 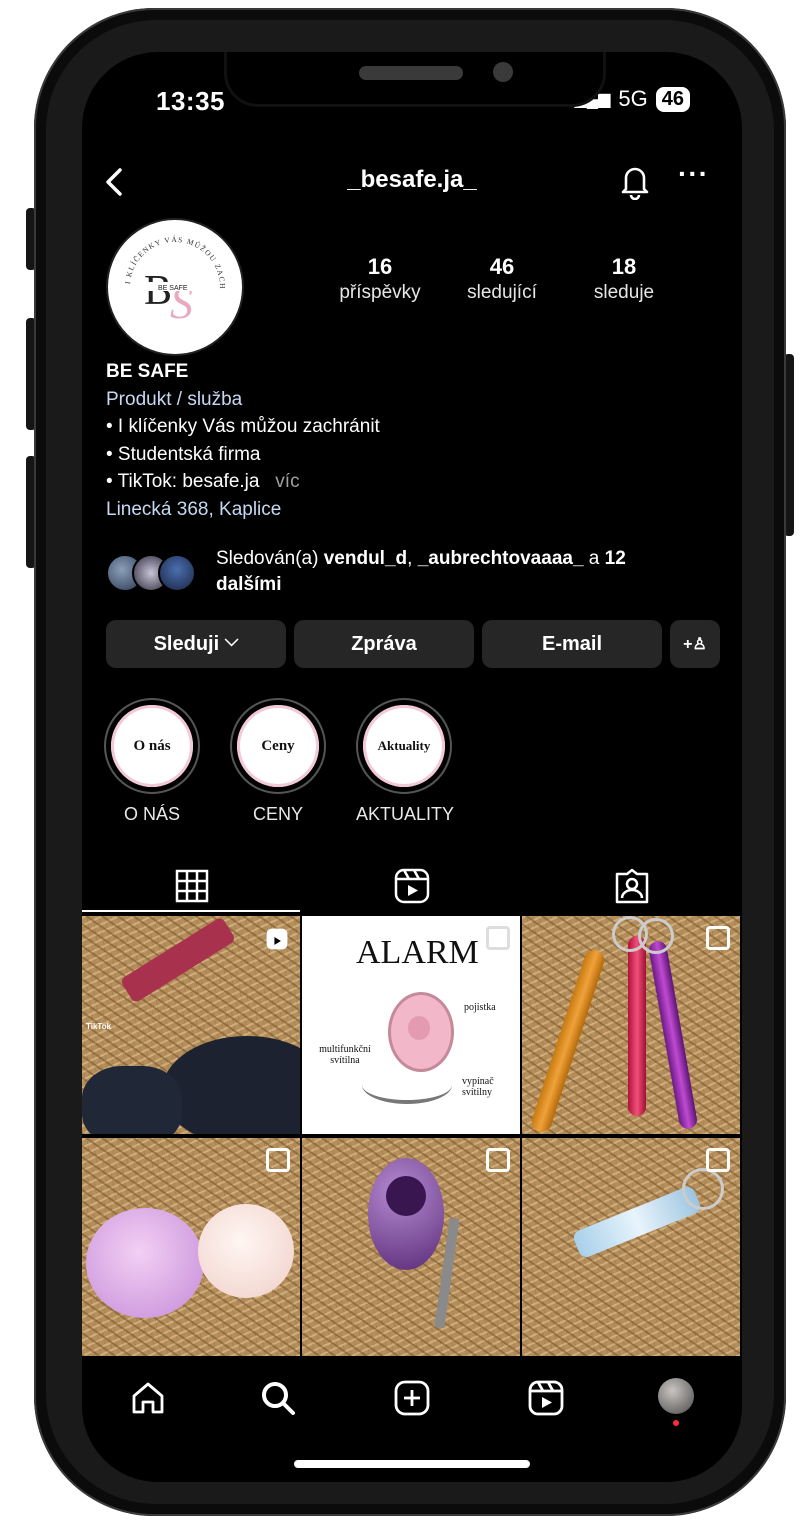 I want to click on notification-dot, so click(x=676, y=1423).